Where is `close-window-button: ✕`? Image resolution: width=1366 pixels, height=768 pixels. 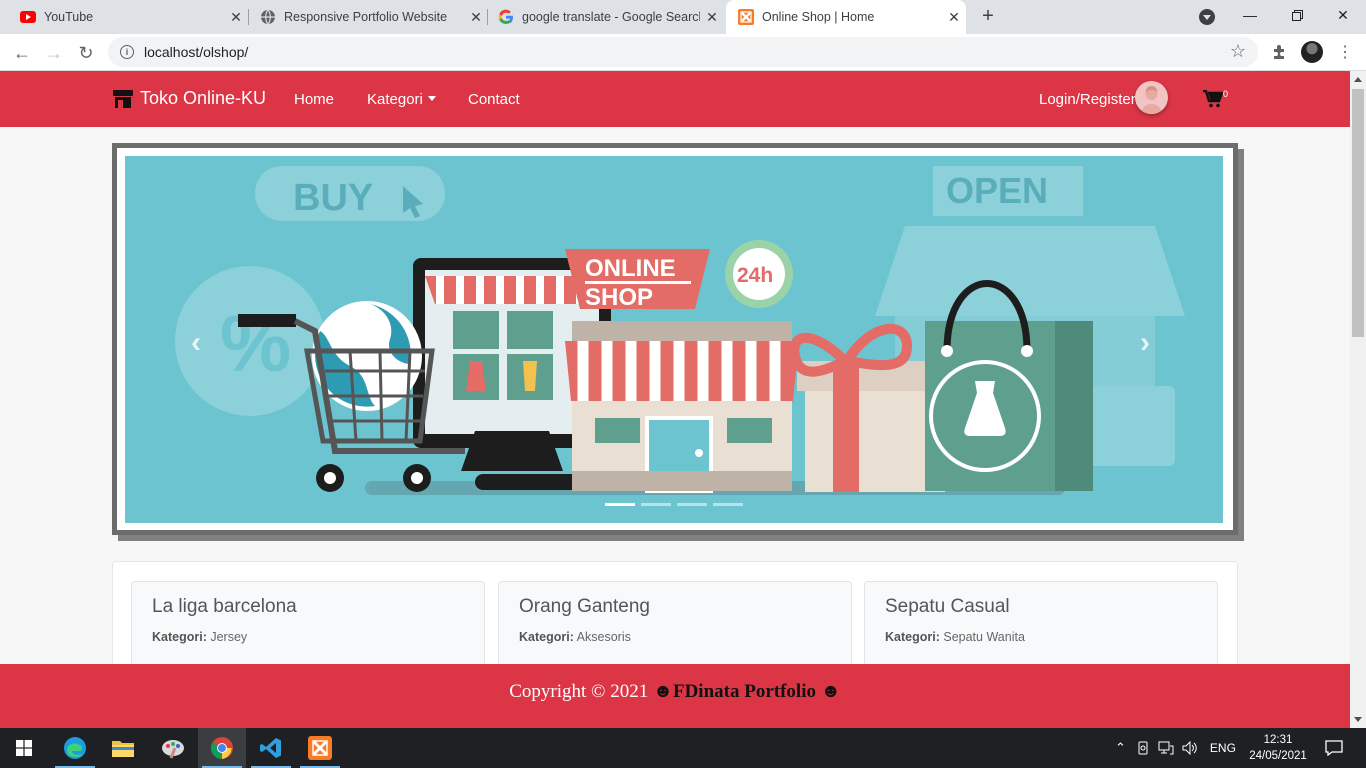 close-window-button: ✕ is located at coordinates (1343, 15).